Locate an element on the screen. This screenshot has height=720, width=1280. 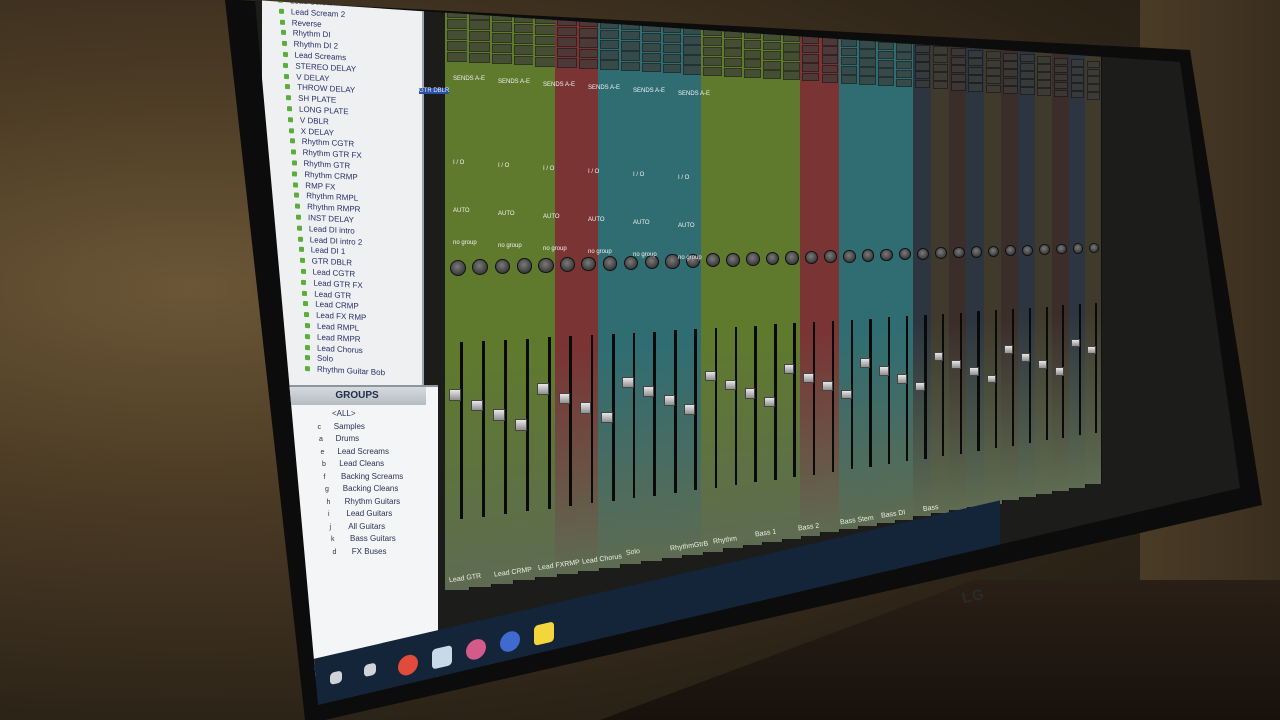
track-list-item: Lead CRMP is located at coordinates (337, 305).